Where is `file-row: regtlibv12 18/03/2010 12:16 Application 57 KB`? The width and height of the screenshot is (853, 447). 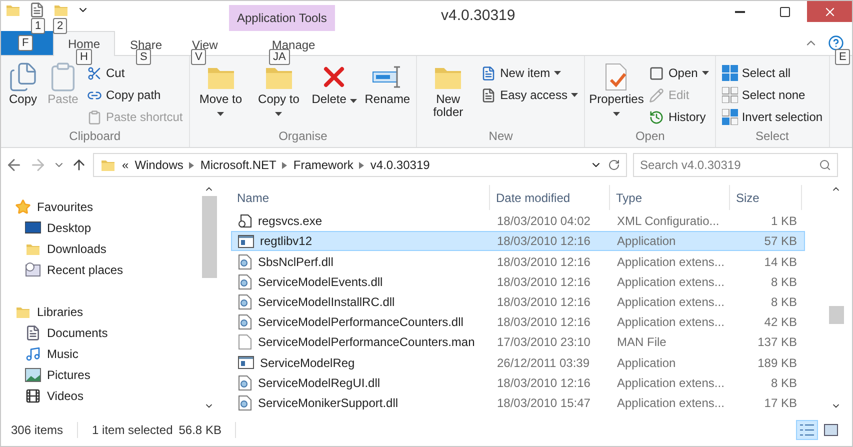
file-row: regtlibv12 18/03/2010 12:16 Application 57 KB is located at coordinates (518, 241).